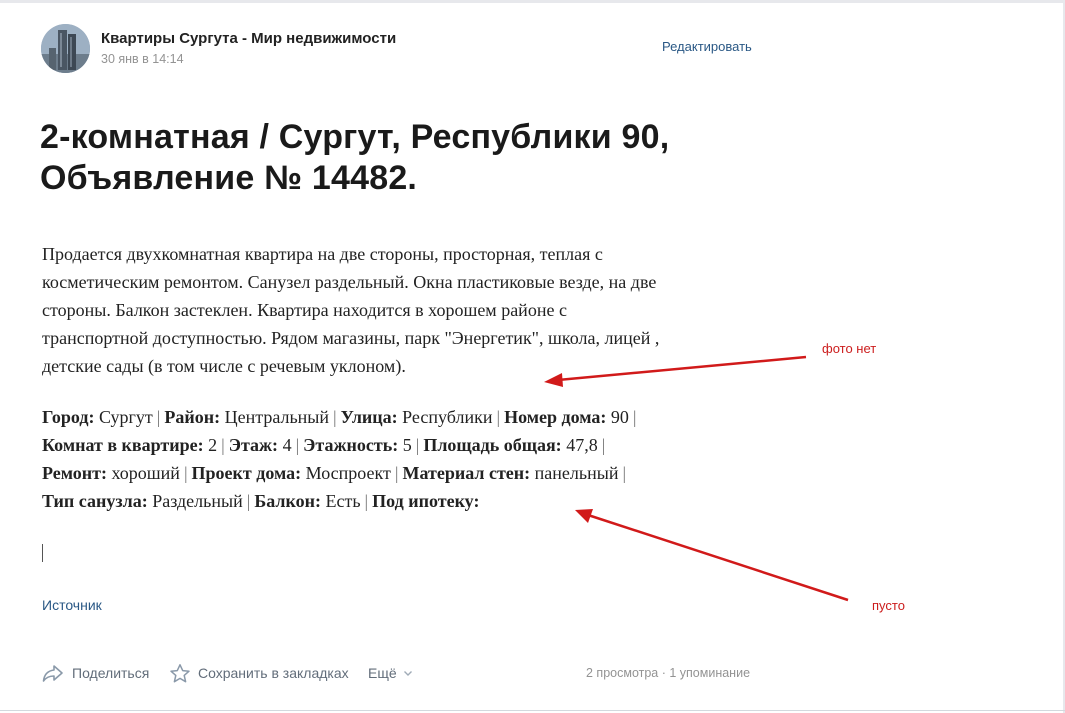 Image resolution: width=1065 pixels, height=713 pixels. I want to click on arrow-empty-head, so click(584, 516).